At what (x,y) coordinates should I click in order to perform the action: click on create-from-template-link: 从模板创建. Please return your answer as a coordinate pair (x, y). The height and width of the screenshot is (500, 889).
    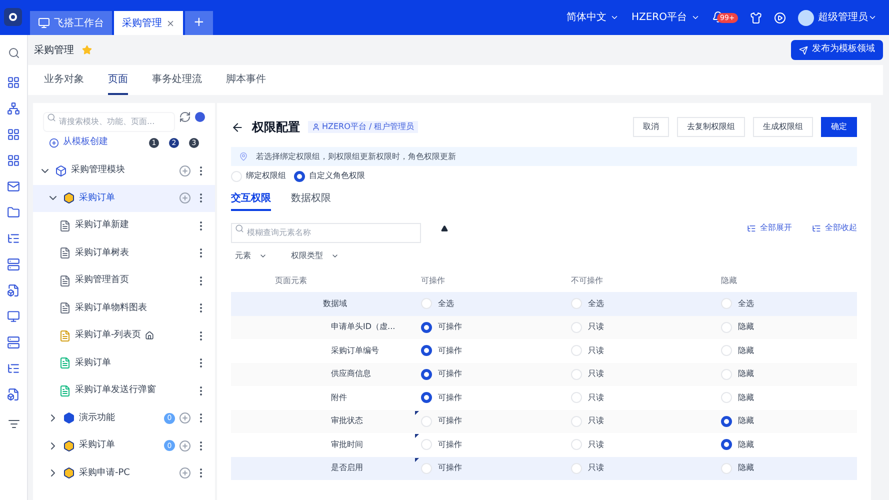
    Looking at the image, I should click on (78, 143).